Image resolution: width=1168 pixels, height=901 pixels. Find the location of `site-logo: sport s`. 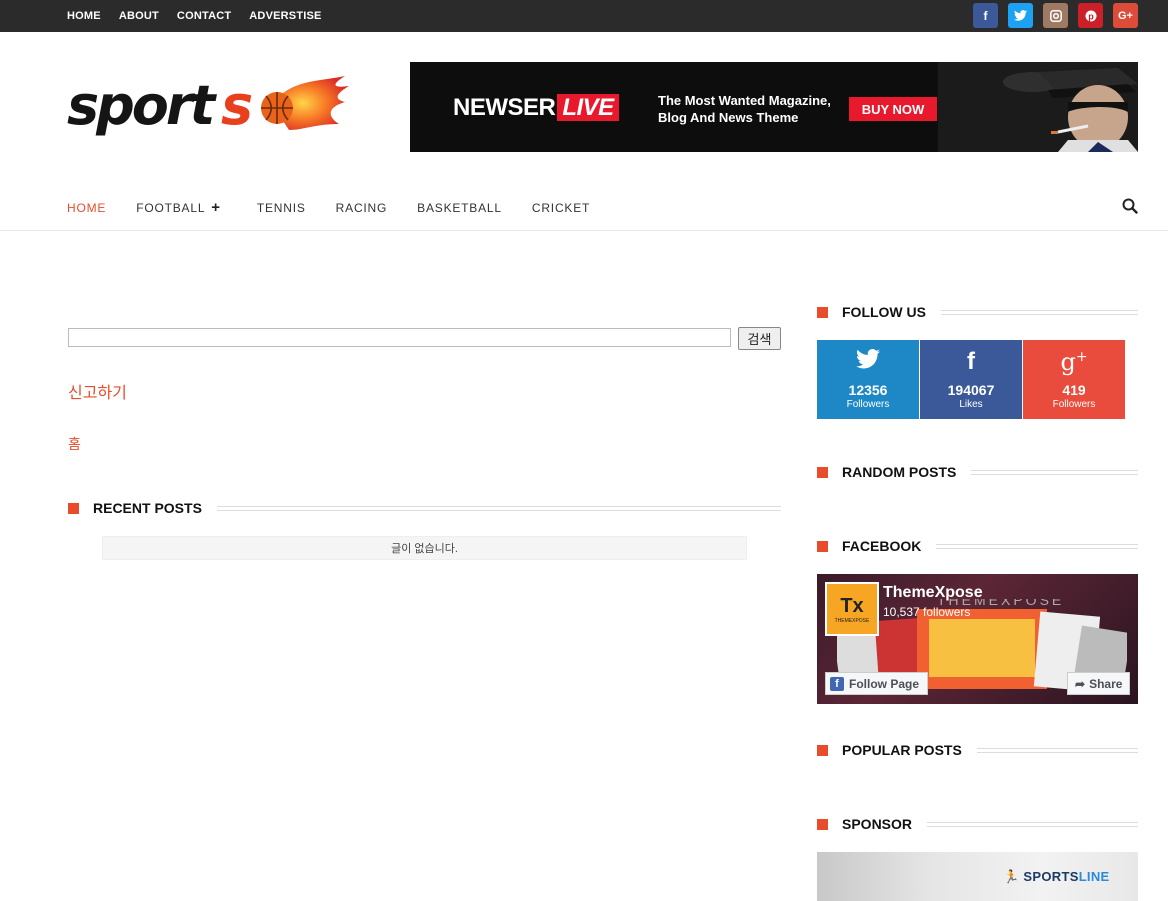

site-logo: sport s is located at coordinates (208, 106).